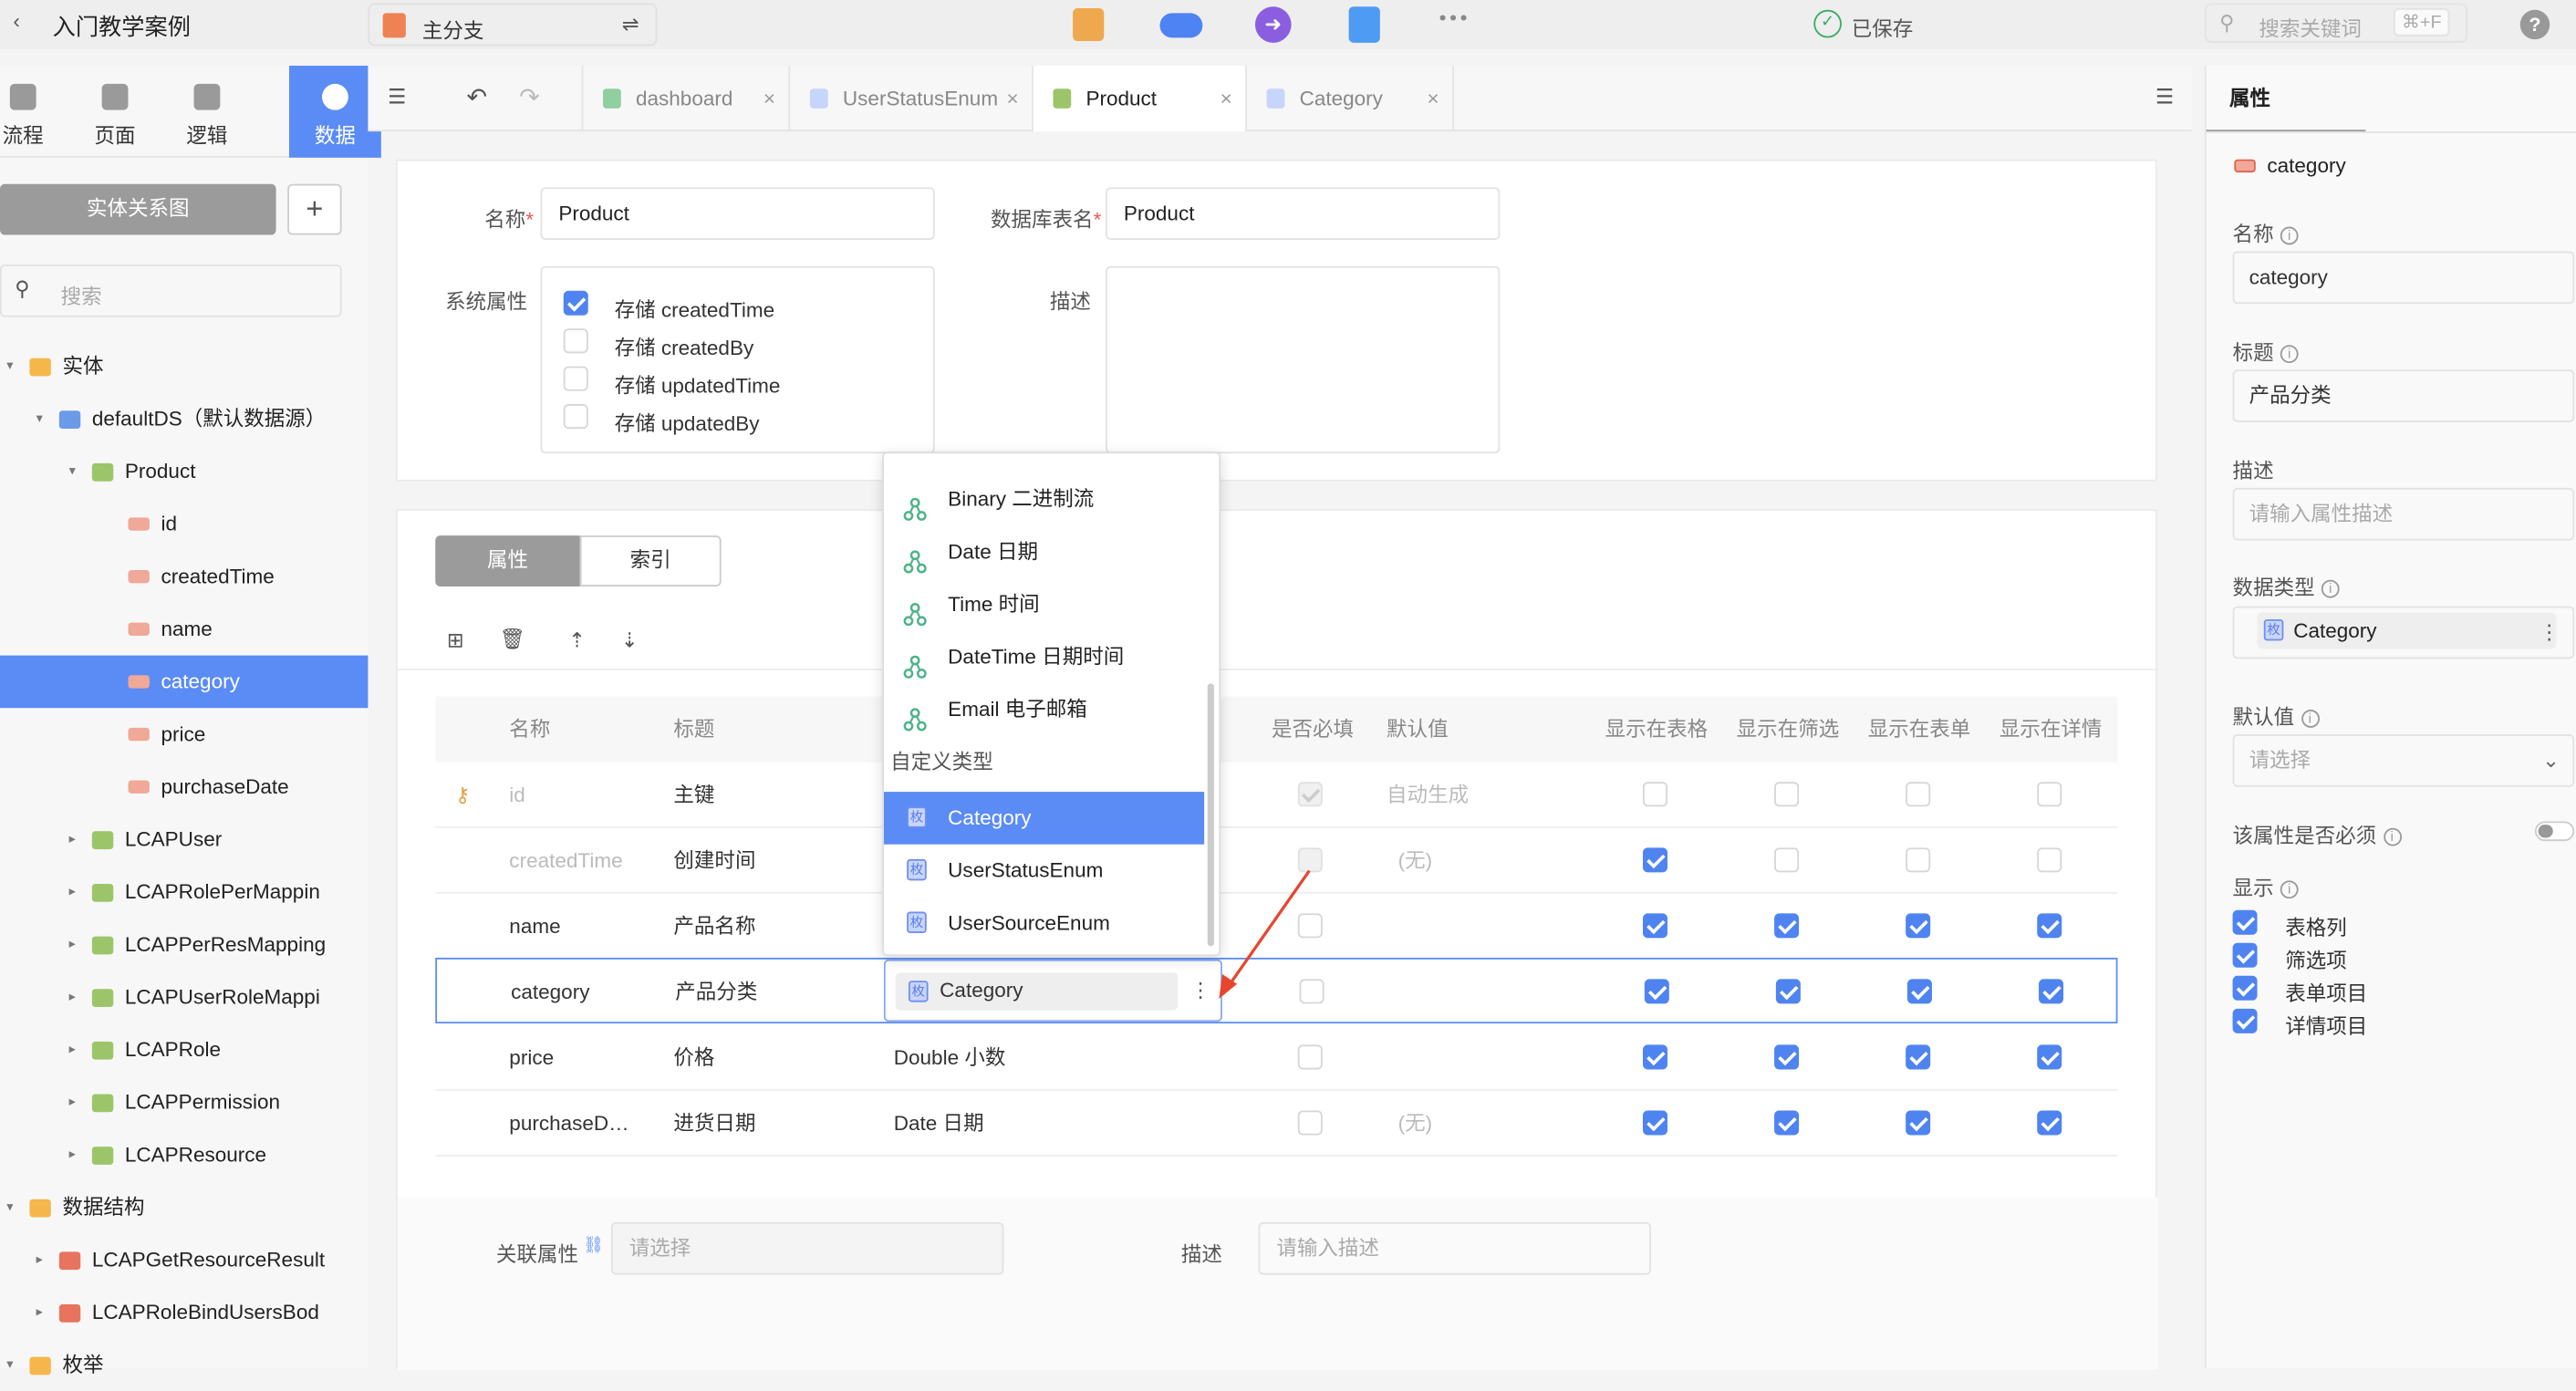 The height and width of the screenshot is (1391, 2576). I want to click on panel-title-input: 产品分类, so click(2403, 395).